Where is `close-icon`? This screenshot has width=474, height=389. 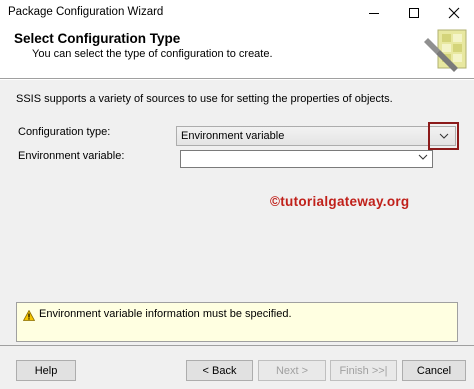 close-icon is located at coordinates (454, 13).